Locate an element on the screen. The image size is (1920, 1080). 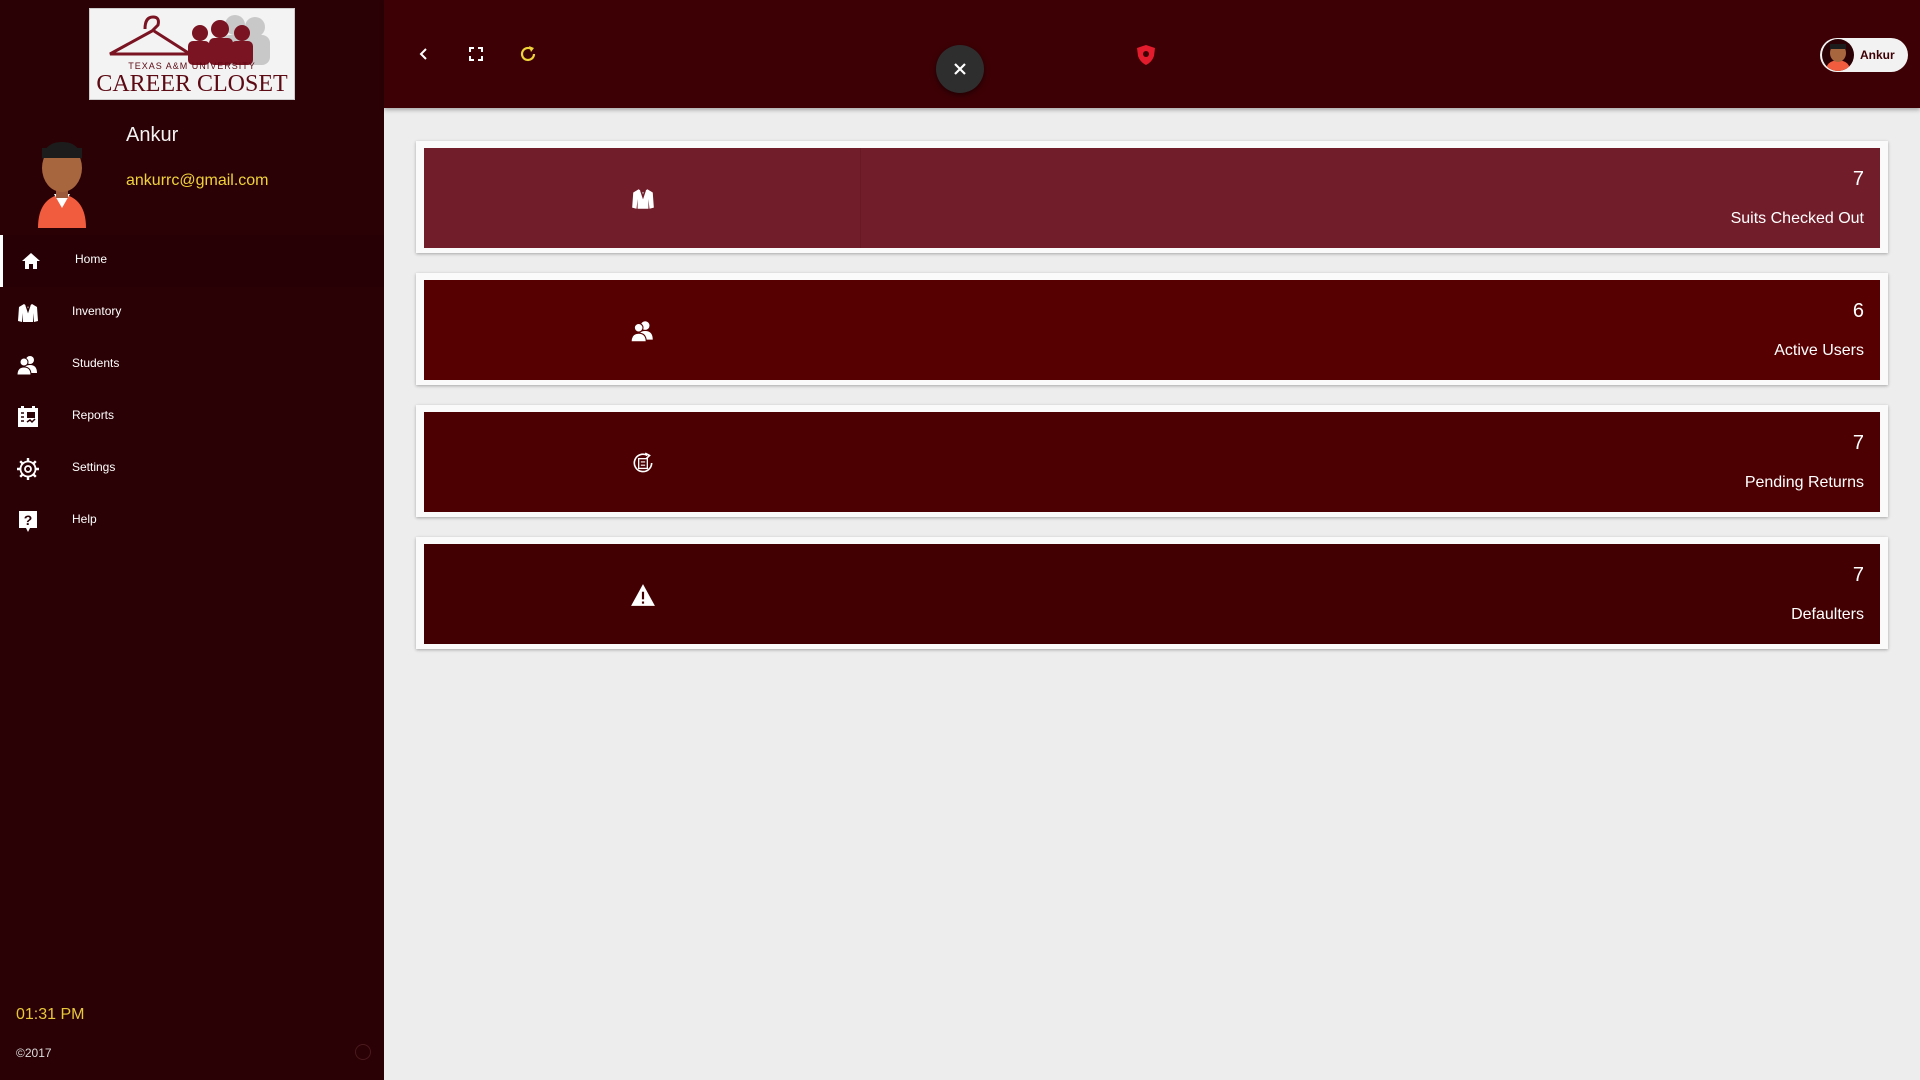
sidebar-item-reports: Reports is located at coordinates (192, 417).